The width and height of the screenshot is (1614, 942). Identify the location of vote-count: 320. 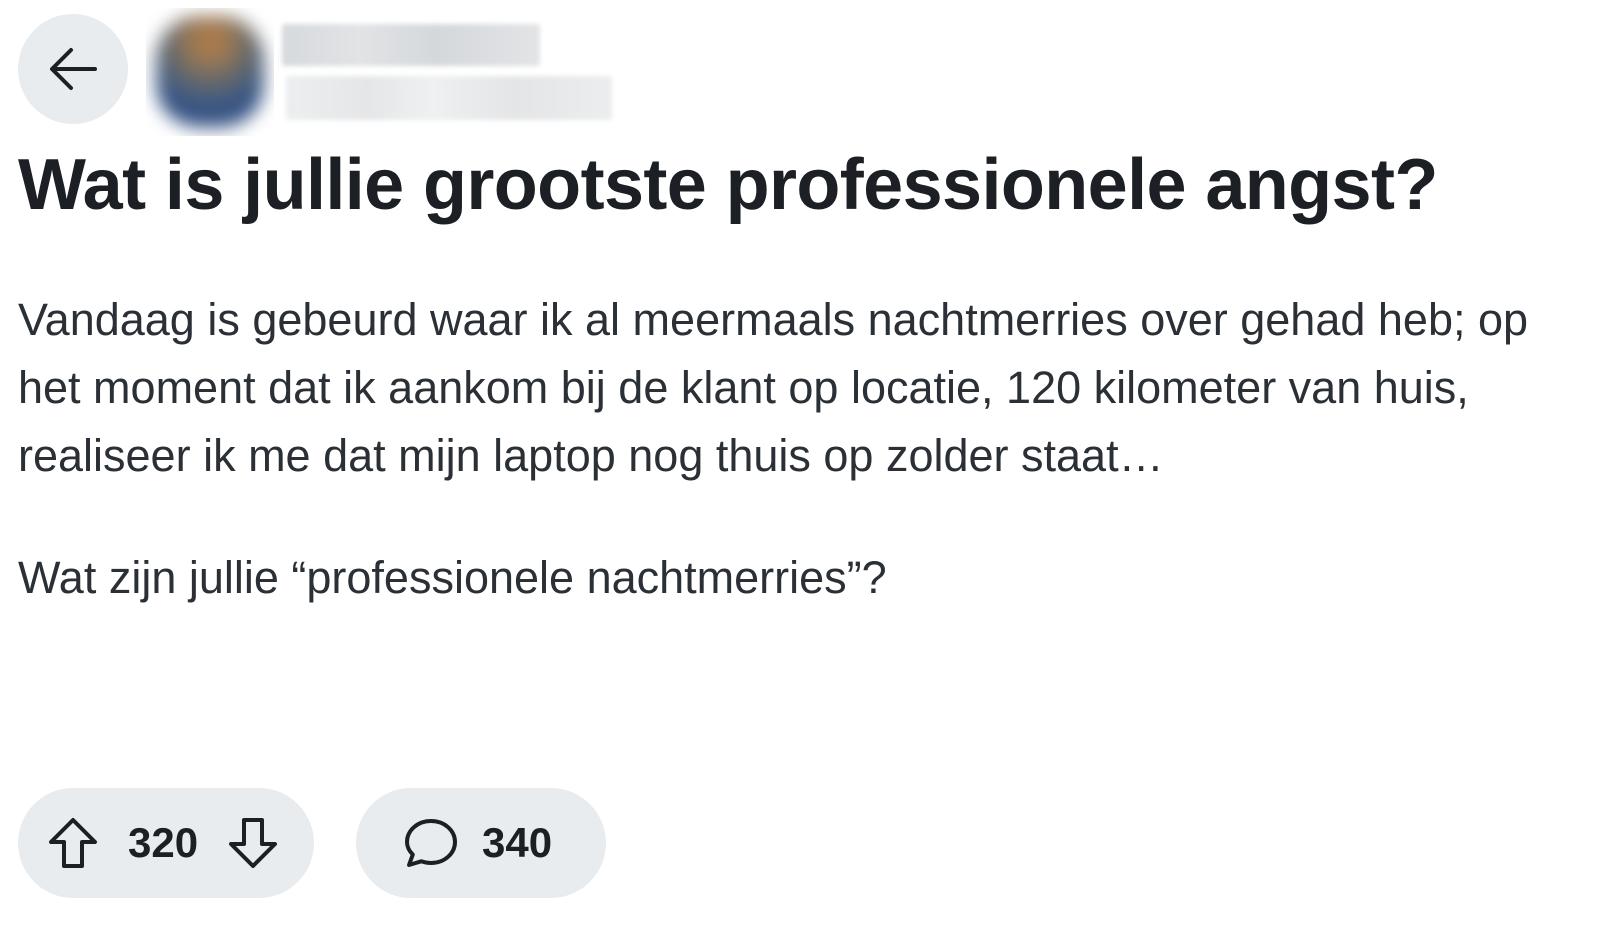
(163, 842).